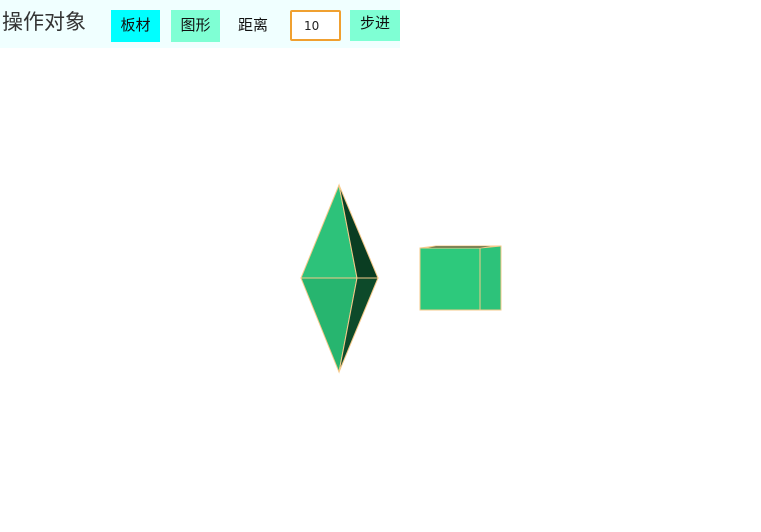 Image resolution: width=761 pixels, height=532 pixels. I want to click on octahedron-shape, so click(339, 278).